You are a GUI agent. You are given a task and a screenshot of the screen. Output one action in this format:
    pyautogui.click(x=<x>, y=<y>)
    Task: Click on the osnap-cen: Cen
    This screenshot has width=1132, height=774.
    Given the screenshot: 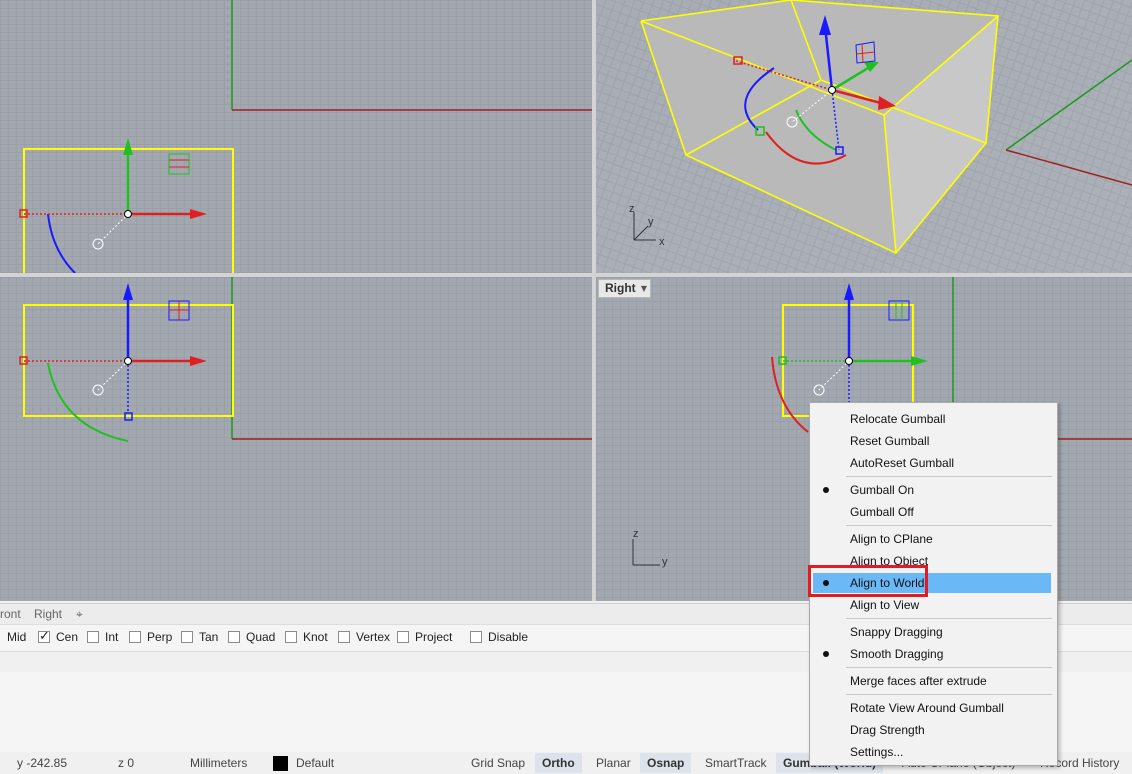 What is the action you would take?
    pyautogui.click(x=58, y=636)
    